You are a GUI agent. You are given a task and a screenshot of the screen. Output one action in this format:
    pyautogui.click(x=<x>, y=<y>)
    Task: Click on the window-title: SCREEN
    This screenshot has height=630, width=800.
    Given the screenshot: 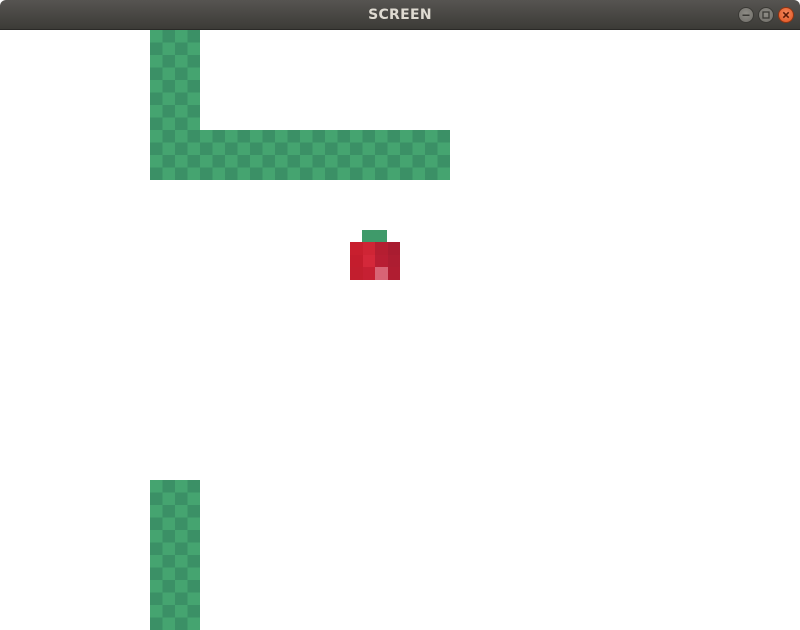 What is the action you would take?
    pyautogui.click(x=400, y=15)
    